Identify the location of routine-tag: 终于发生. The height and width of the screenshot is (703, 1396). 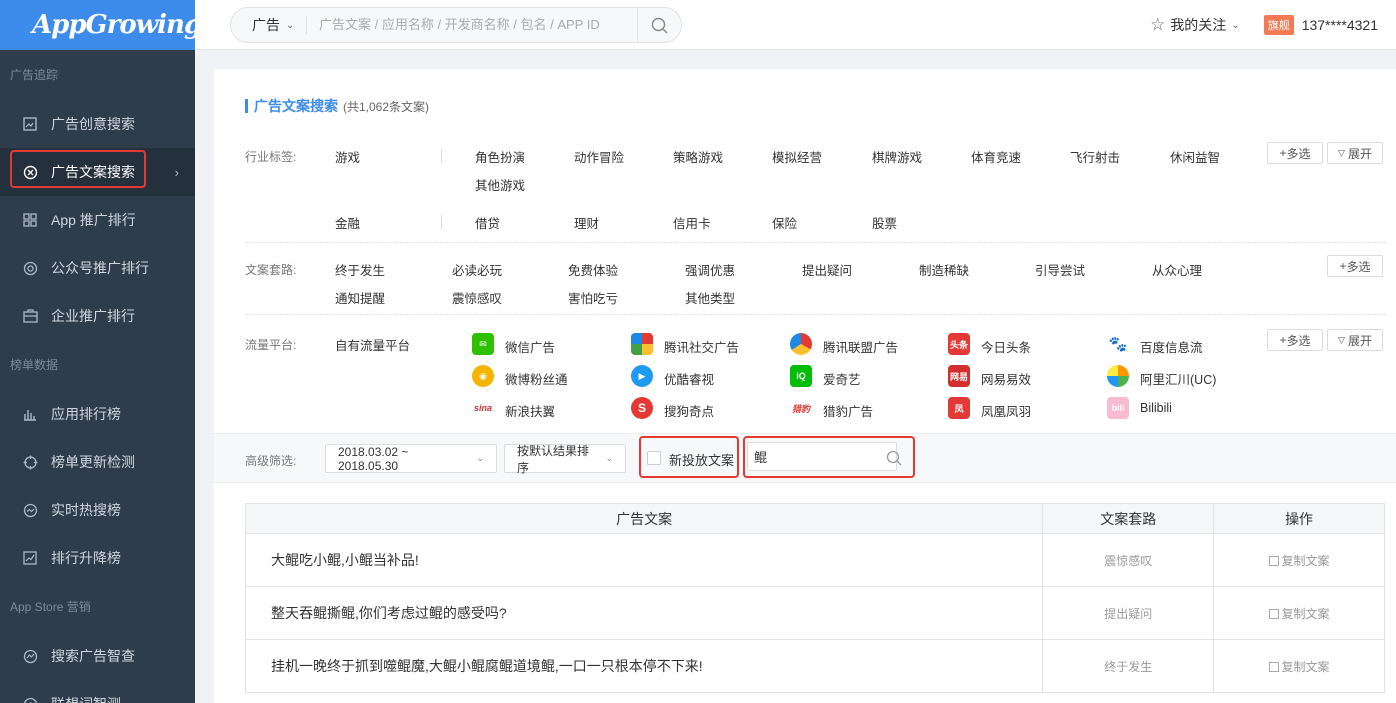
(360, 269).